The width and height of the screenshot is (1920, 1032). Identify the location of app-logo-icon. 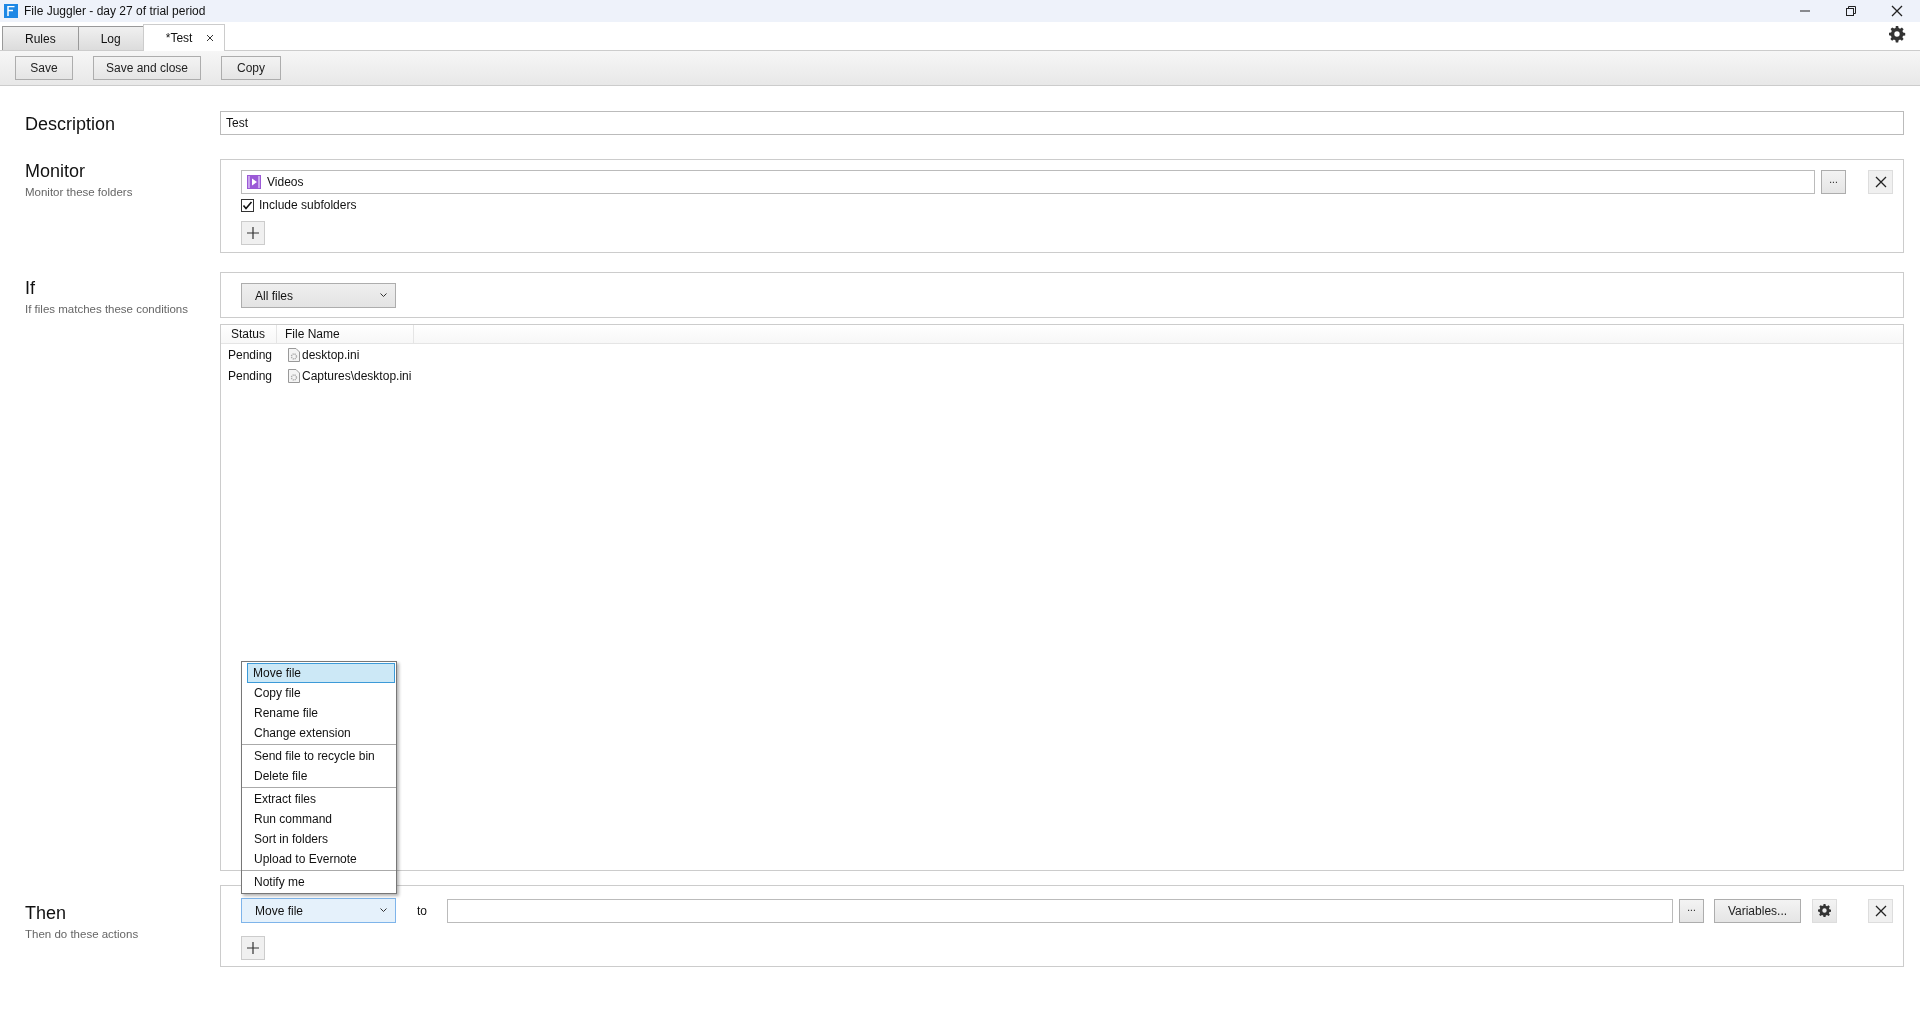
(11, 11).